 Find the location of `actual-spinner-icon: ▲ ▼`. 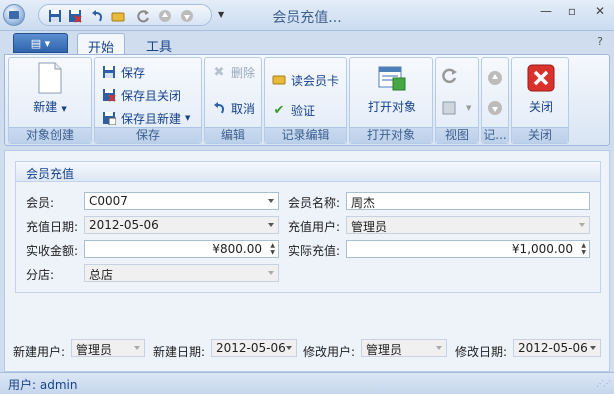

actual-spinner-icon: ▲ ▼ is located at coordinates (583, 249).